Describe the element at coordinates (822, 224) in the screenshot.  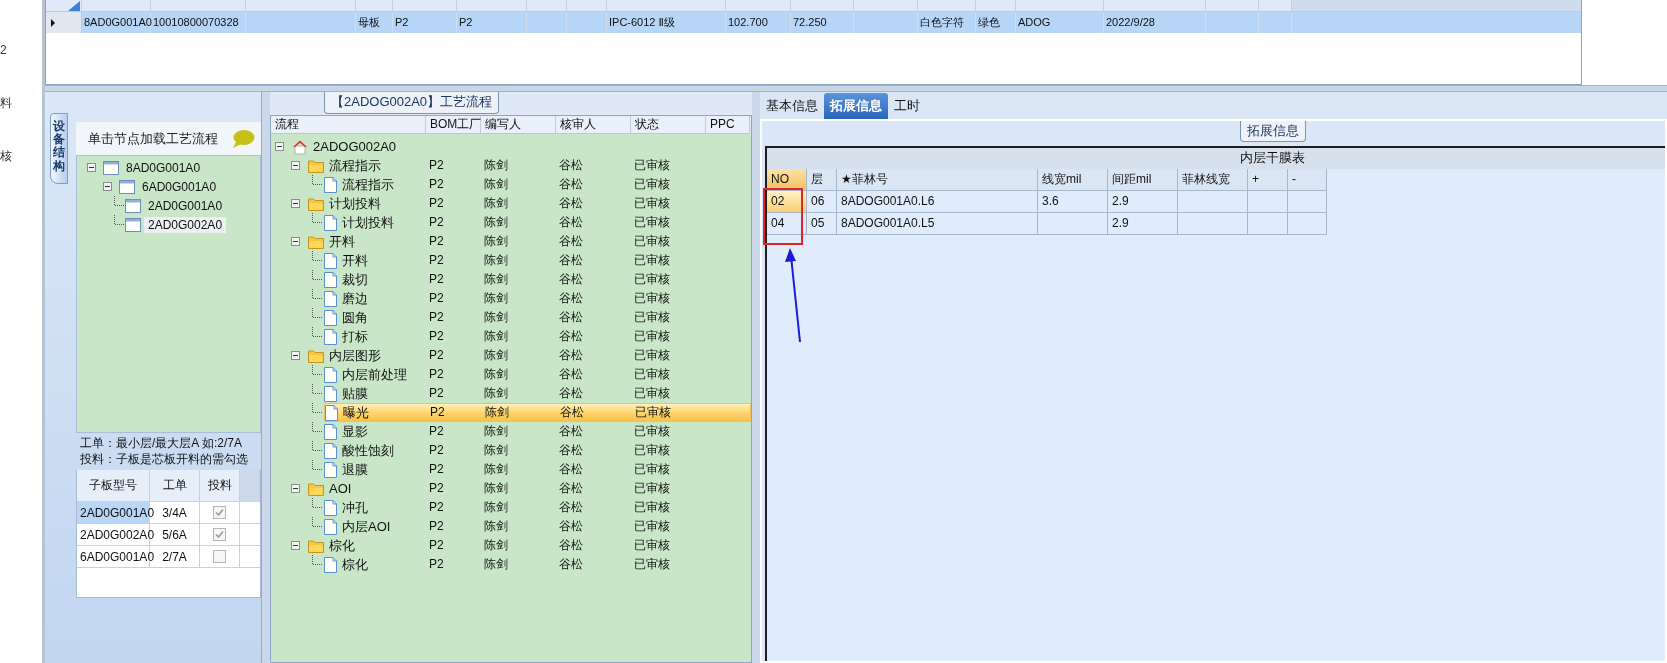
I see `table-cell: 05` at that location.